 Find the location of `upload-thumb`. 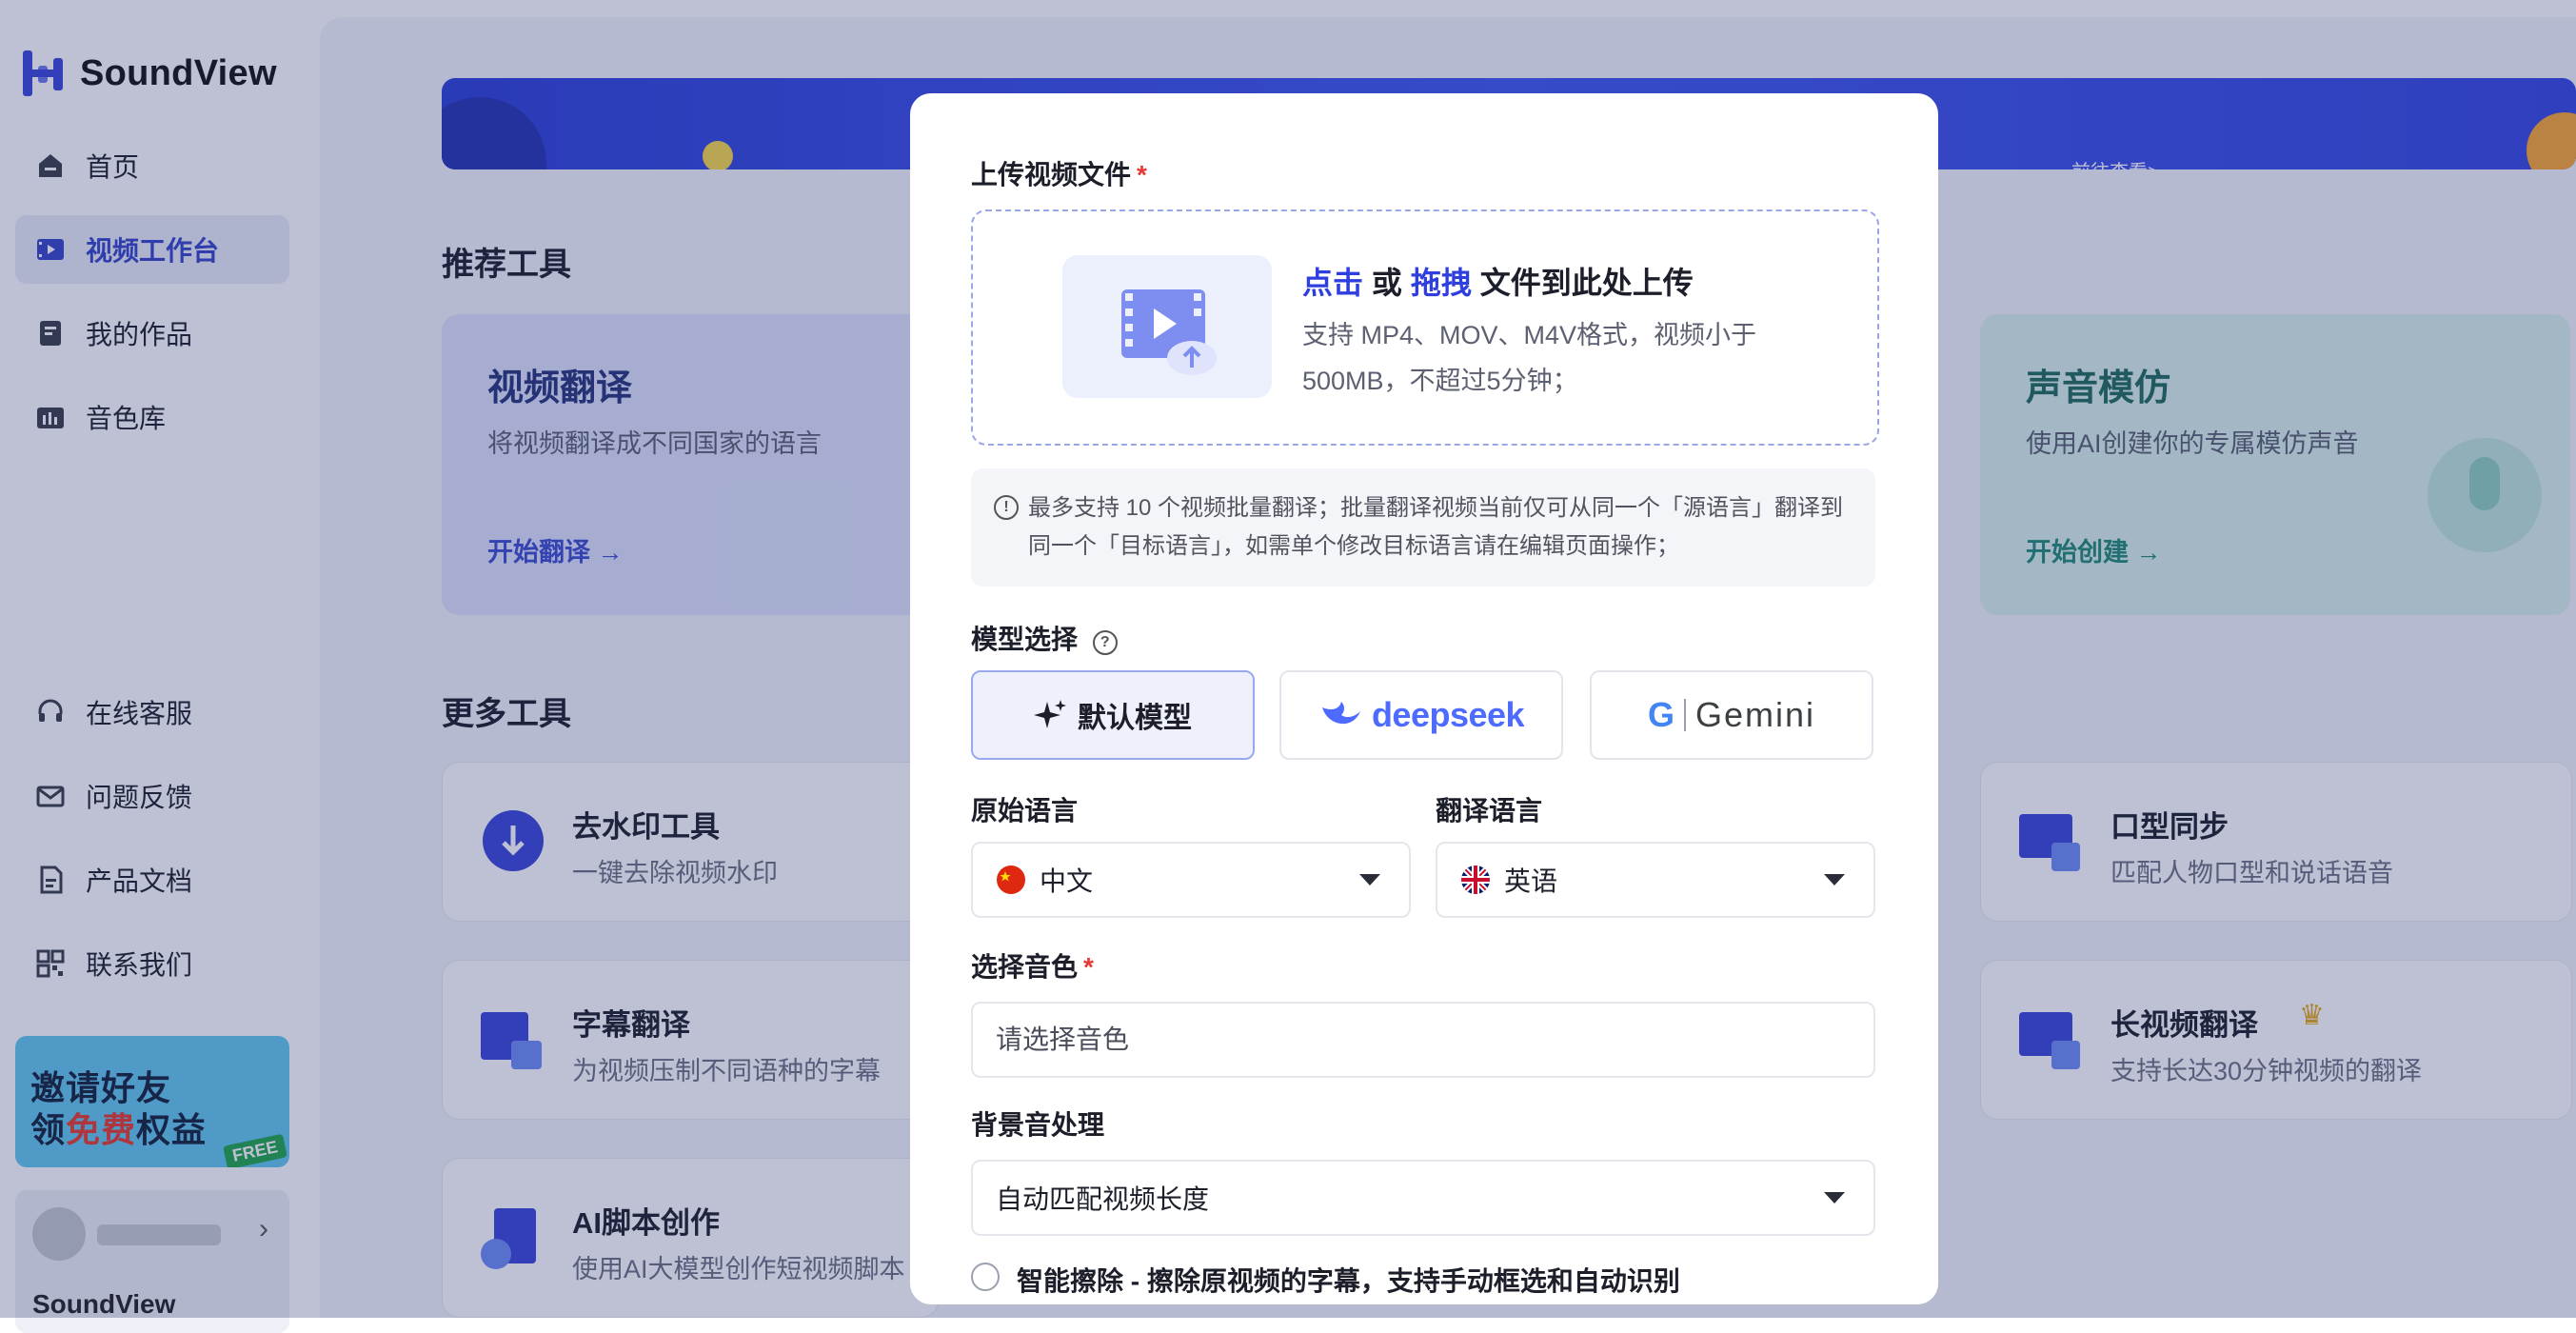

upload-thumb is located at coordinates (1167, 326).